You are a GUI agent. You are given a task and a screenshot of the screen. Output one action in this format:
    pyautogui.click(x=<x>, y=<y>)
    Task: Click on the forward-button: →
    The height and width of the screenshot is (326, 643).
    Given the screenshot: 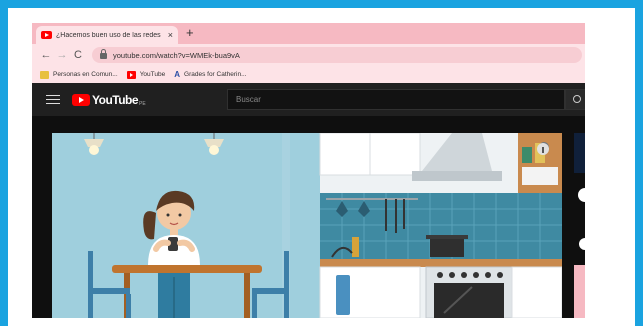 What is the action you would take?
    pyautogui.click(x=62, y=55)
    